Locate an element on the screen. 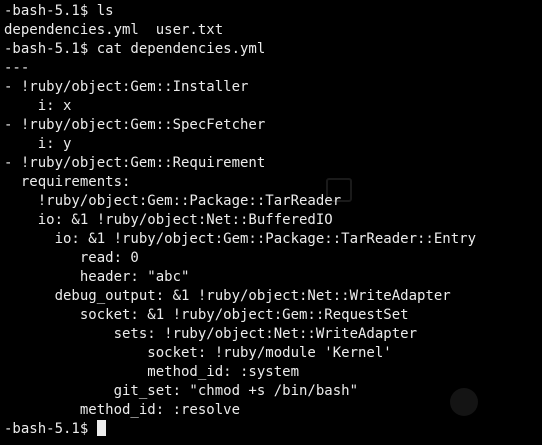  text-cursor is located at coordinates (101, 428).